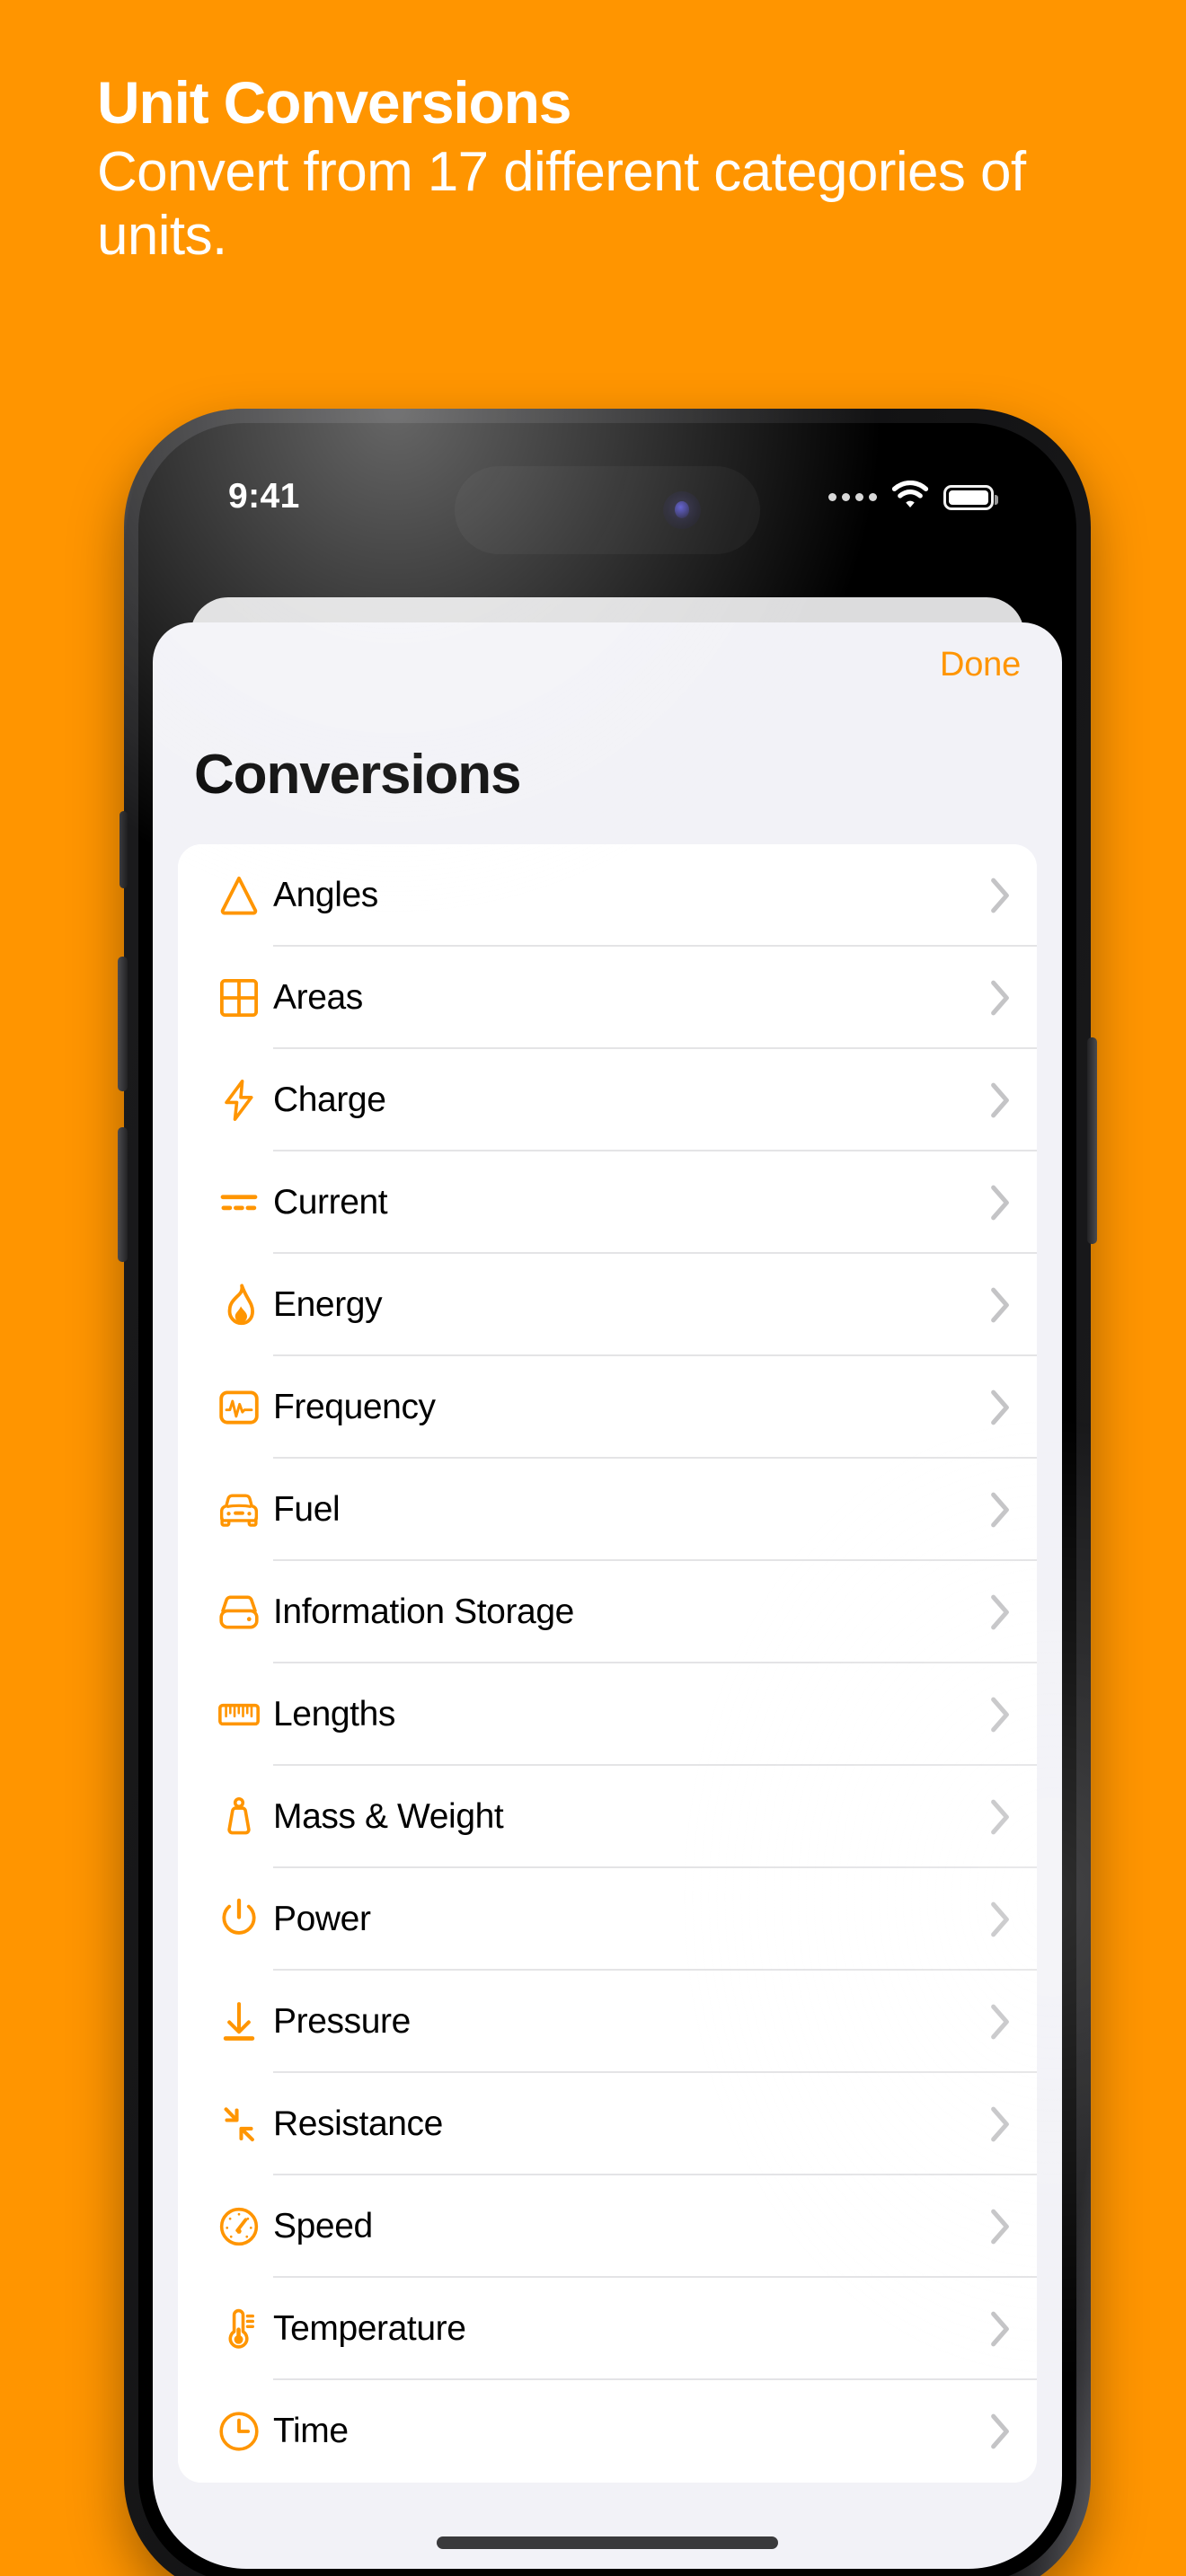 This screenshot has width=1186, height=2576. What do you see at coordinates (655, 2124) in the screenshot?
I see `list-item-body: Resistance` at bounding box center [655, 2124].